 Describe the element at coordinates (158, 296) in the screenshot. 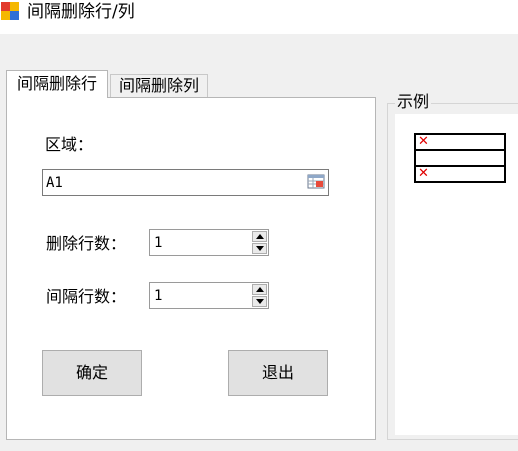

I see `interval-rows-value: 1` at that location.